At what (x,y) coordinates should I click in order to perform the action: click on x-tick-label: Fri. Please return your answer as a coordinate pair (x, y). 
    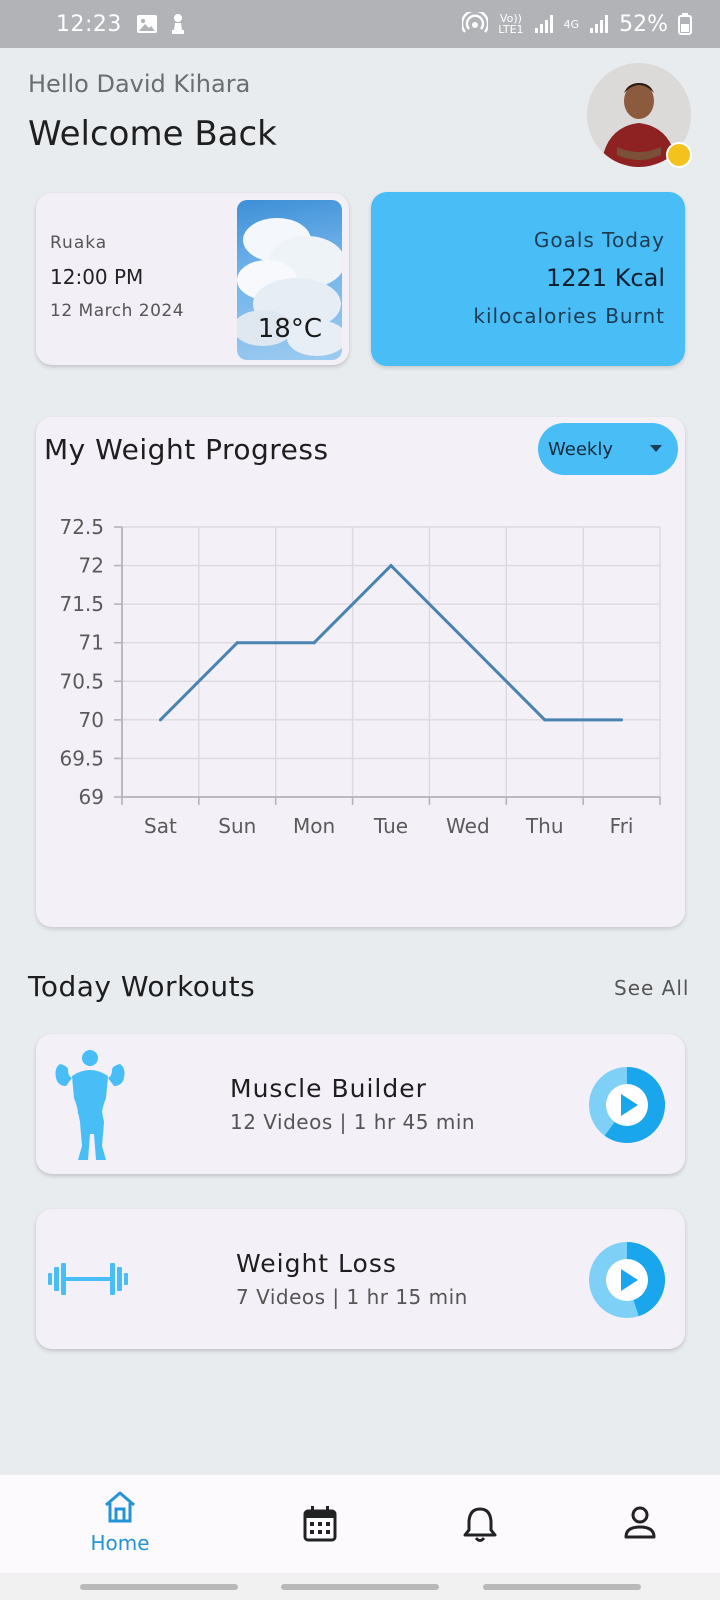
    Looking at the image, I should click on (622, 826).